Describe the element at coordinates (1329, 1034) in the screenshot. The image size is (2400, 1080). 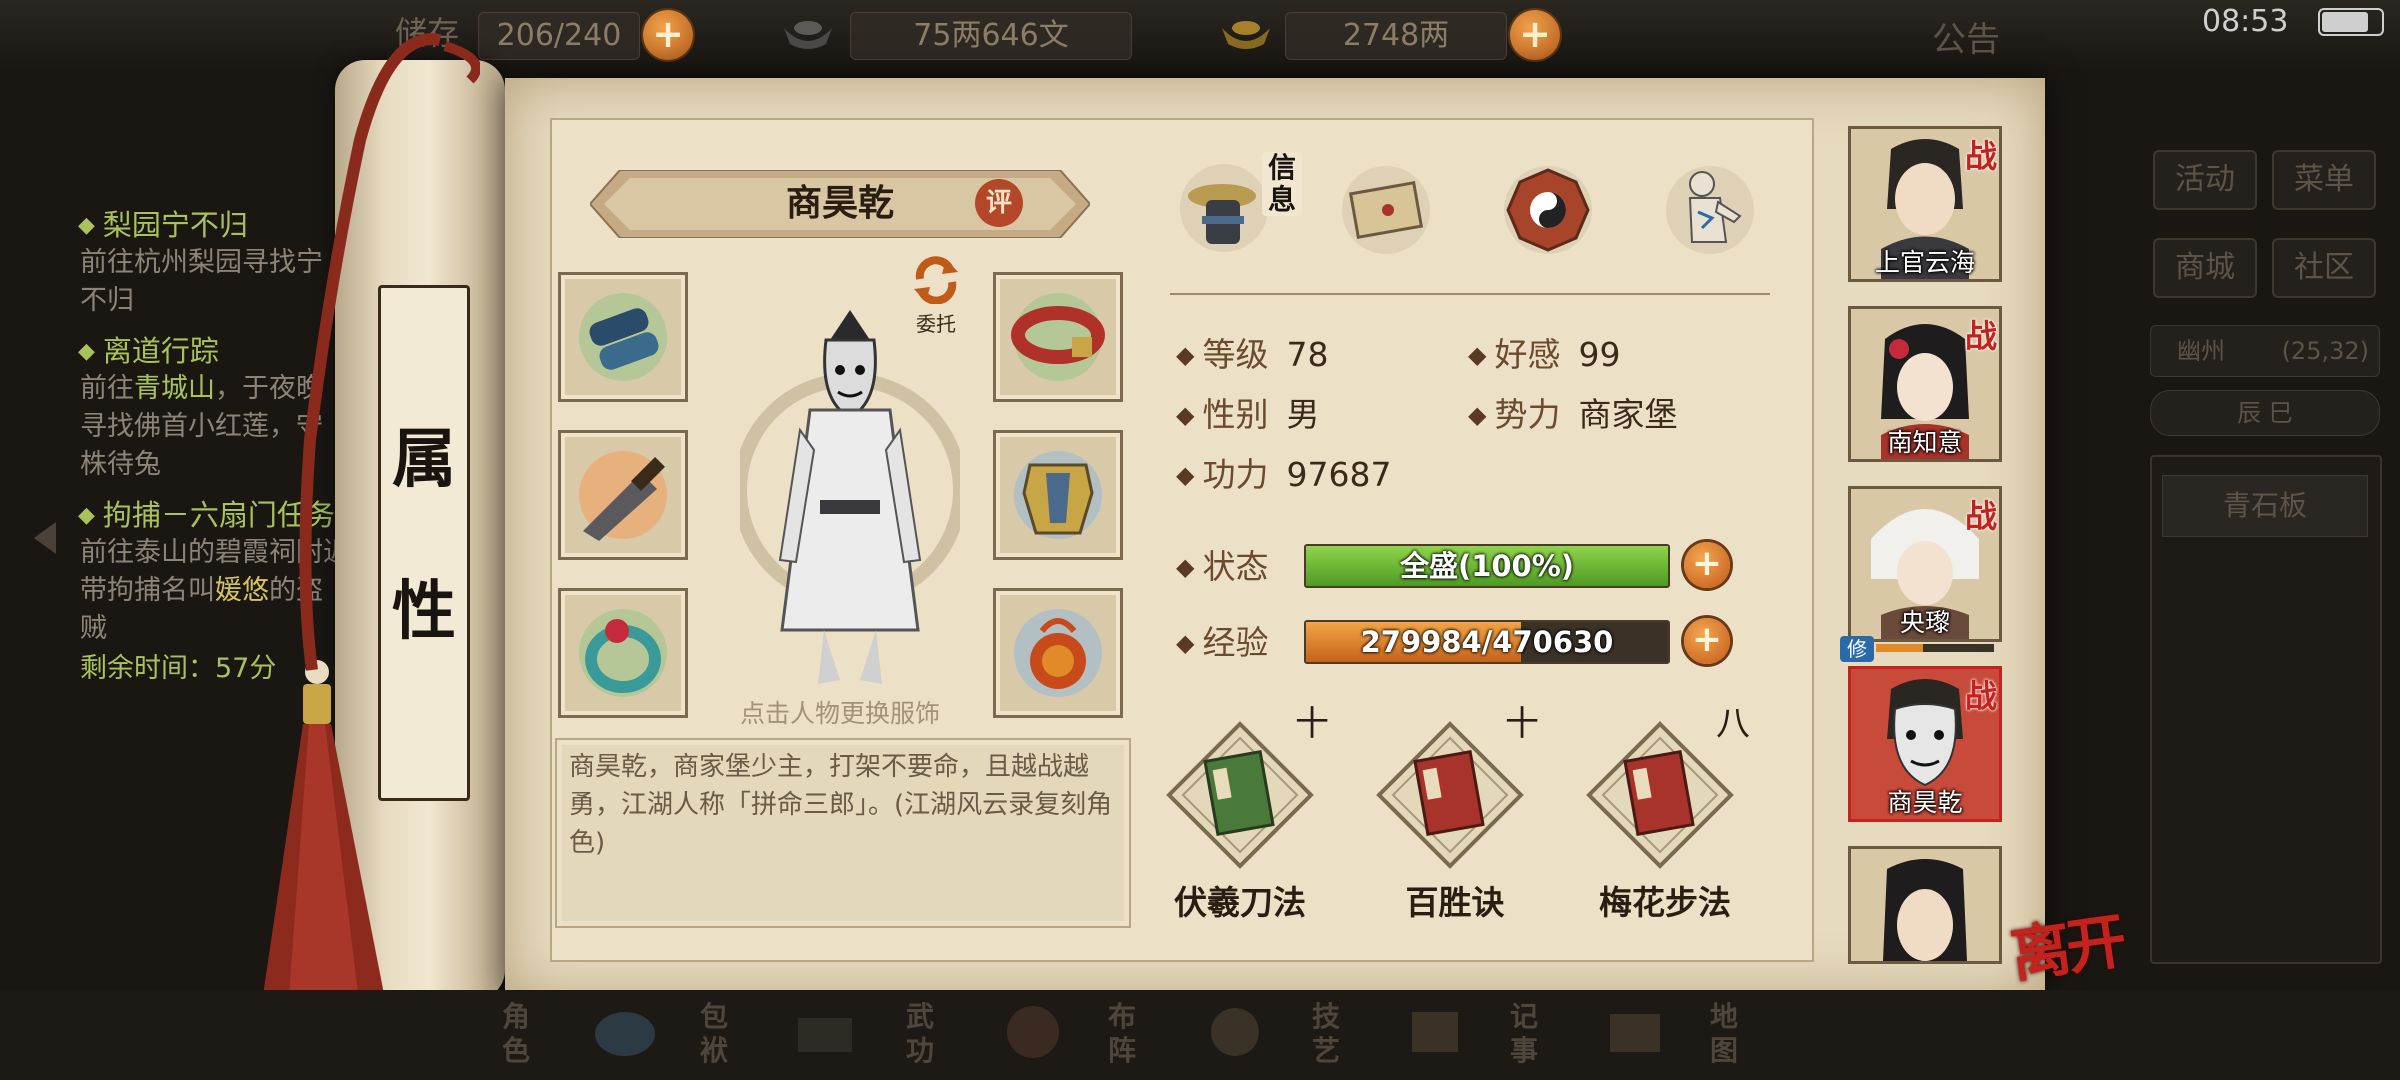
I see `nav-craft: 技艺` at that location.